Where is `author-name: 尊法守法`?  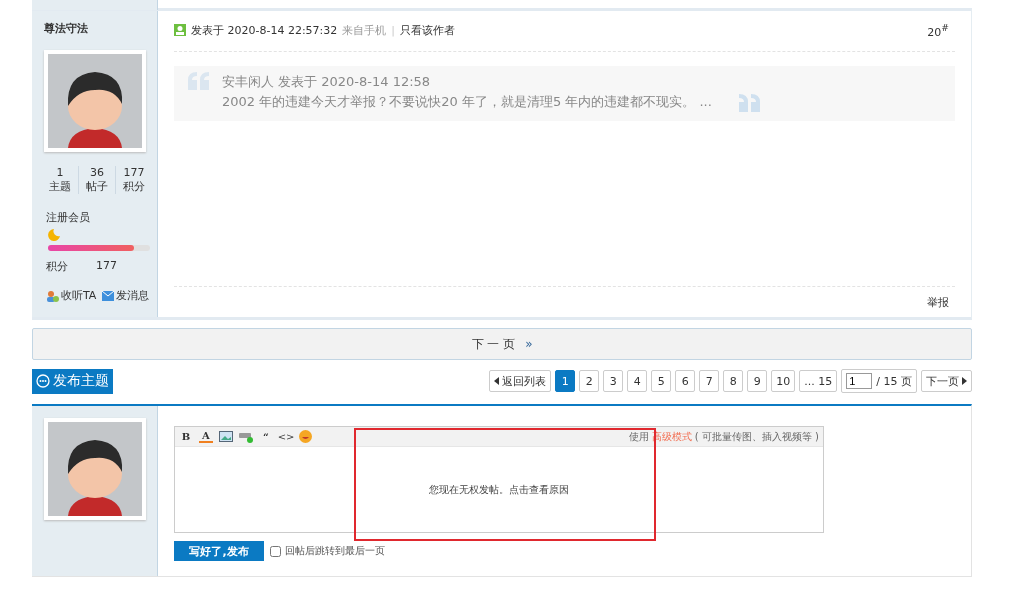 author-name: 尊法守法 is located at coordinates (100, 28).